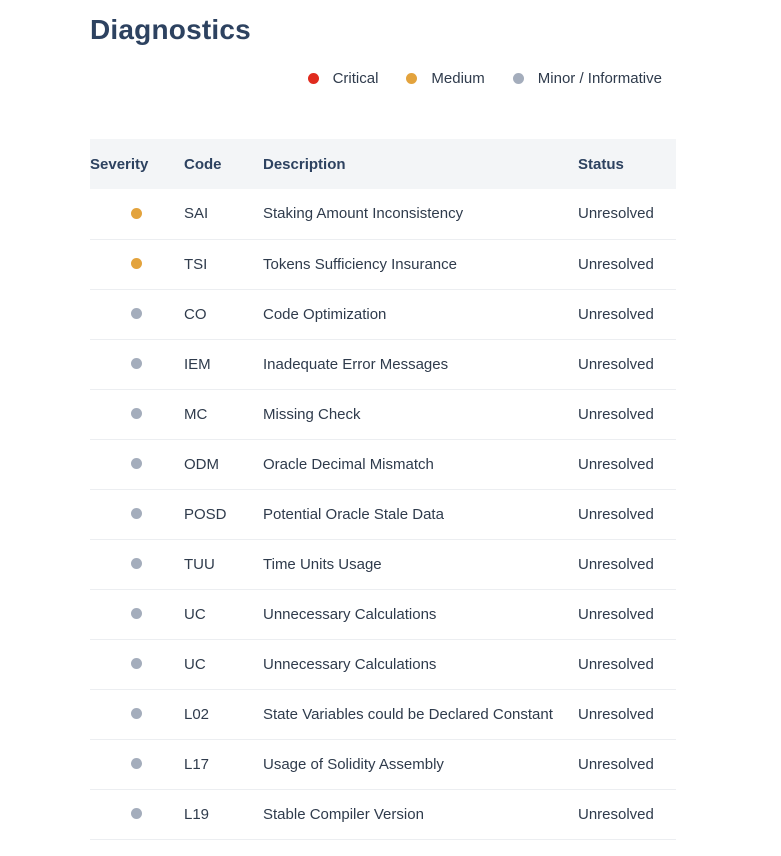 The height and width of the screenshot is (856, 781). I want to click on table-row: TUU Time Units Usage Unresolved, so click(383, 564).